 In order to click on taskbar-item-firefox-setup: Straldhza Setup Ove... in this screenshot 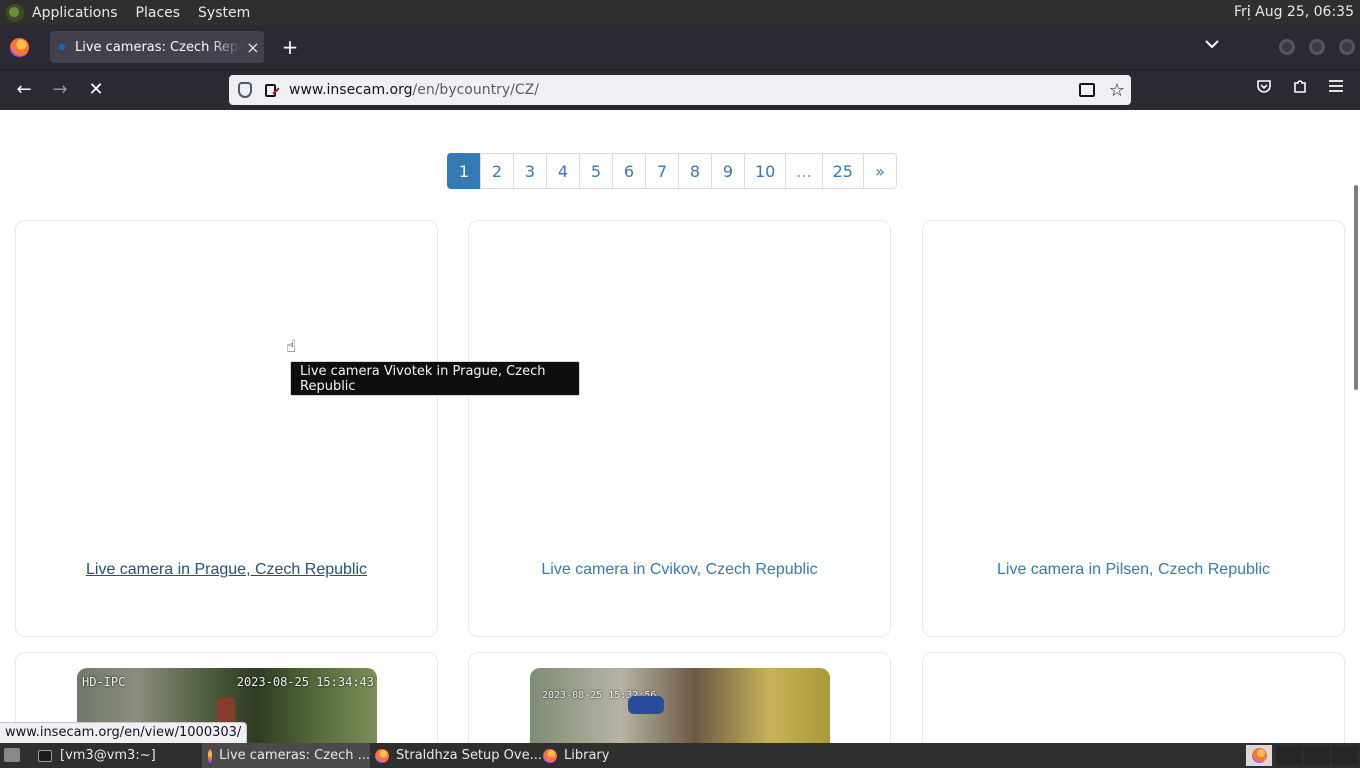, I will do `click(458, 755)`.